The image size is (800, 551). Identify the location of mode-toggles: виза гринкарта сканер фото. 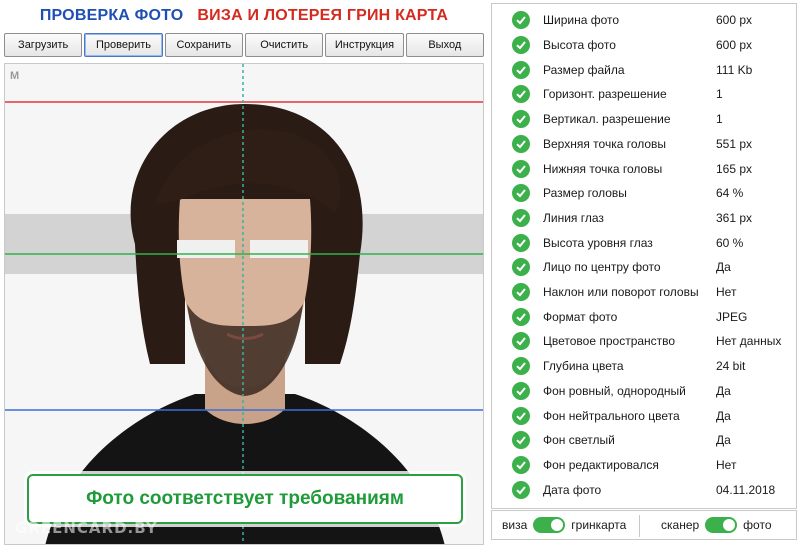
(644, 525).